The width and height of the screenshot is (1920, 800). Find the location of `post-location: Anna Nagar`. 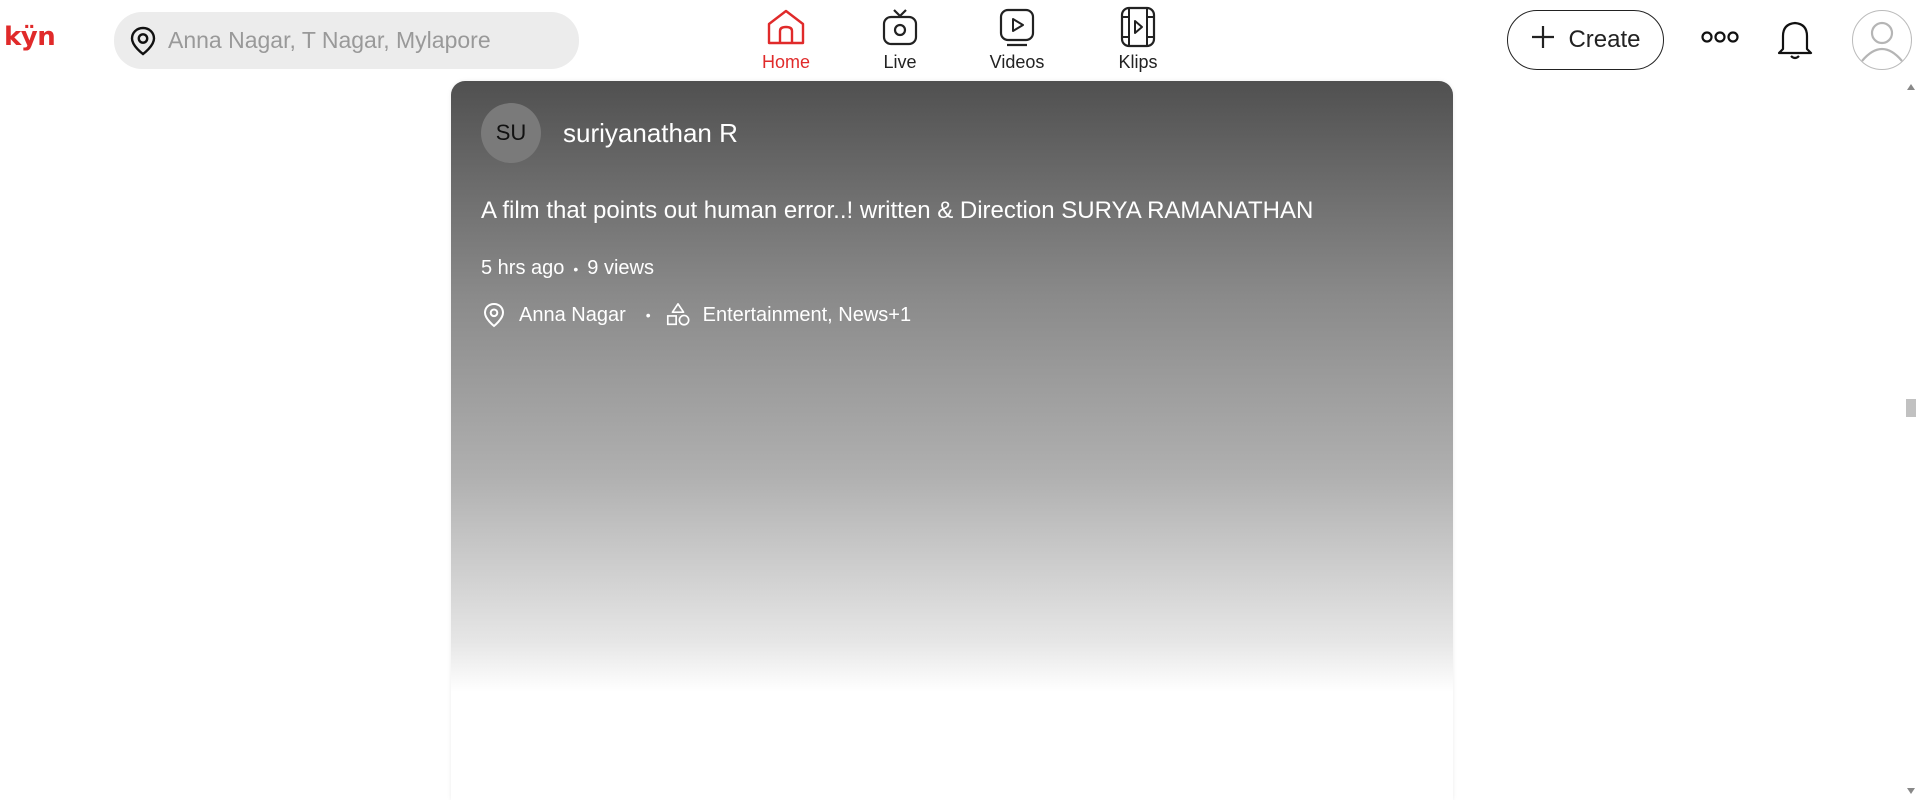

post-location: Anna Nagar is located at coordinates (572, 315).